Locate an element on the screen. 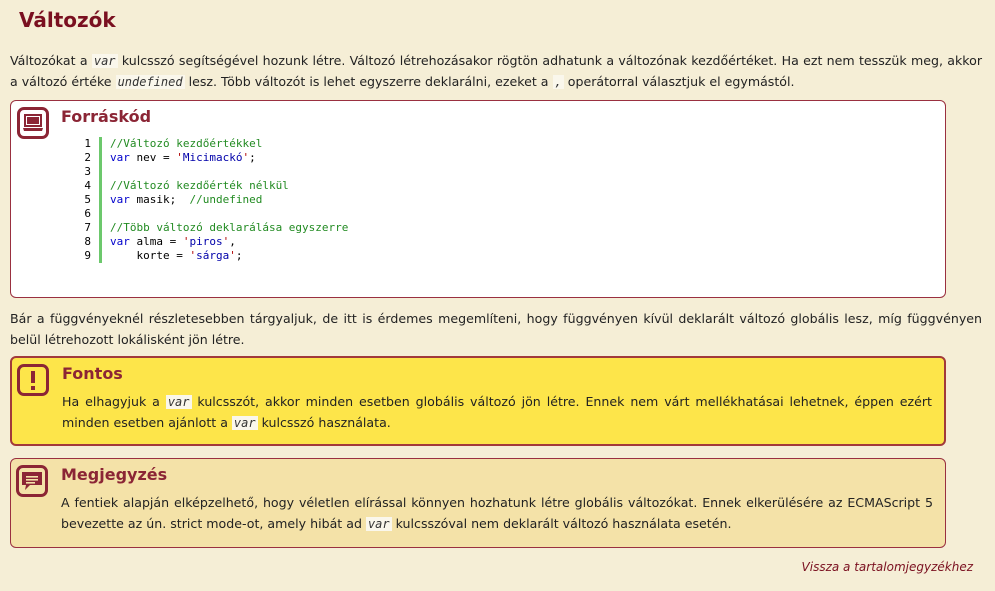  laptop-icon is located at coordinates (33, 123).